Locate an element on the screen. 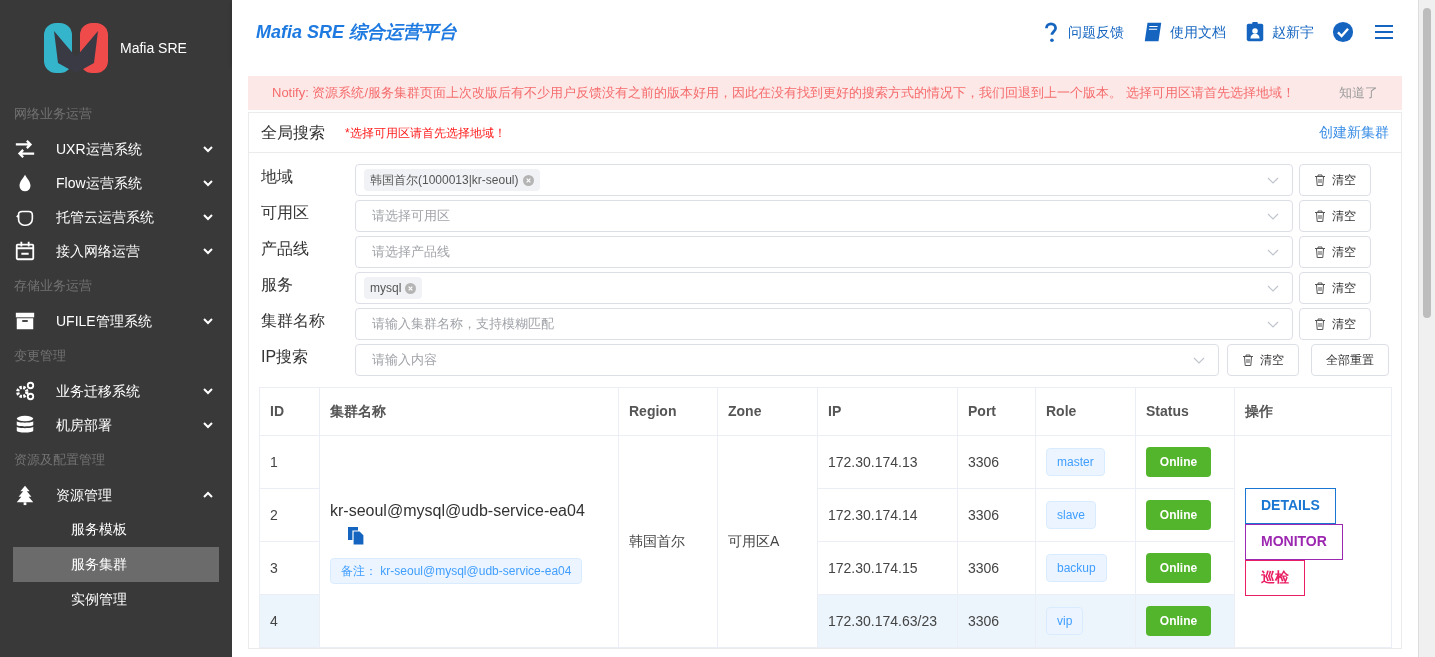 The height and width of the screenshot is (657, 1435). field-label: IP搜索 is located at coordinates (285, 357).